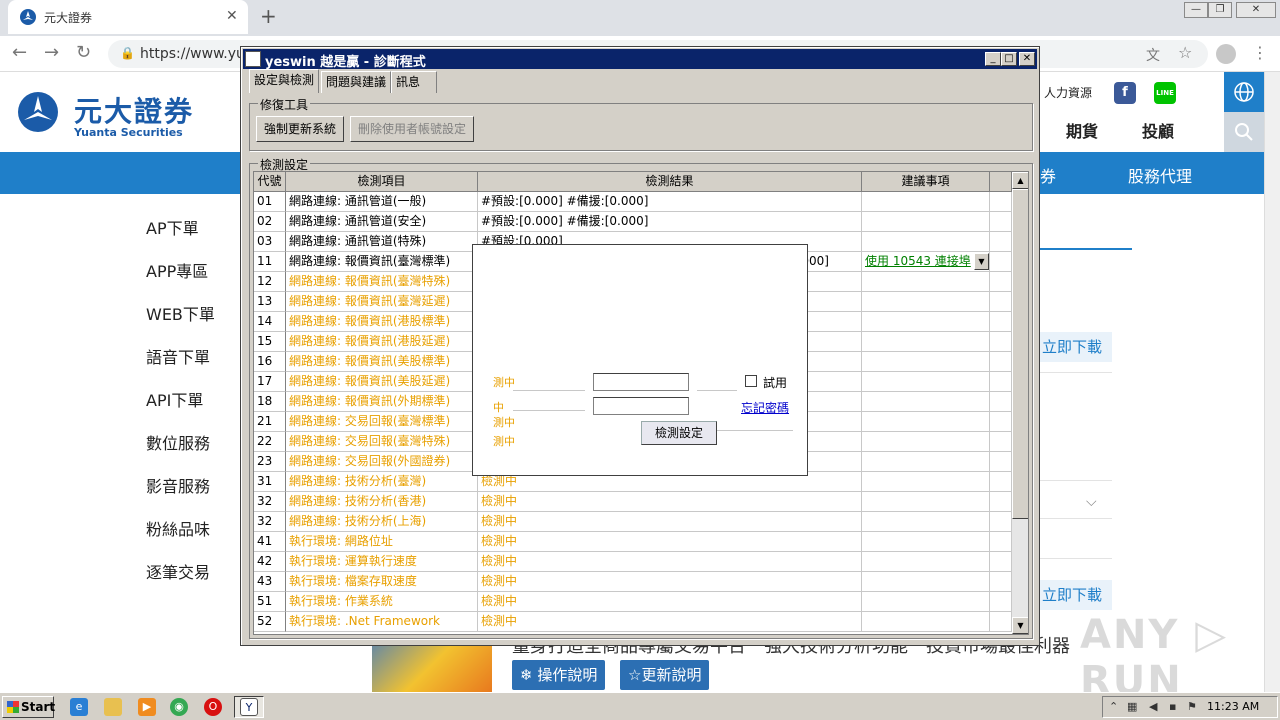 The height and width of the screenshot is (720, 1280). What do you see at coordinates (284, 81) in the screenshot?
I see `tab-settings-detect: 設定與檢測` at bounding box center [284, 81].